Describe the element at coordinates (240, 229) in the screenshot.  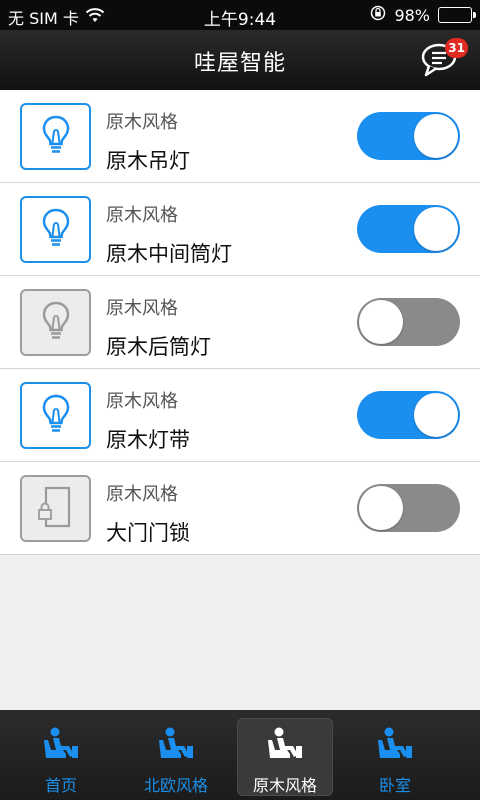
I see `device-row: 原木风格 原木中间筒灯` at that location.